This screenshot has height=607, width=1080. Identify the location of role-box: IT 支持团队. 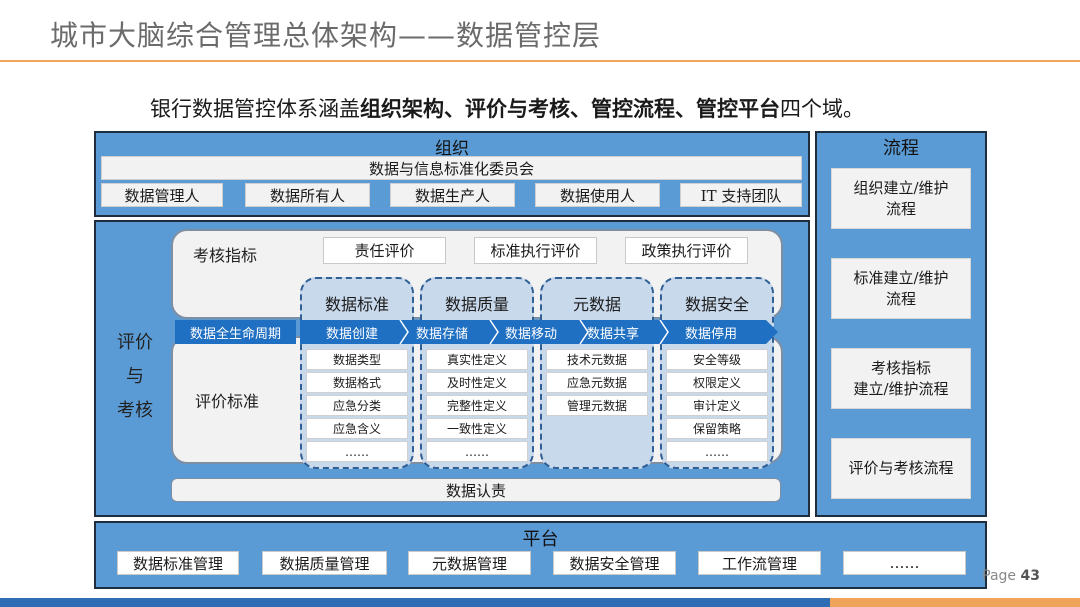
(741, 195).